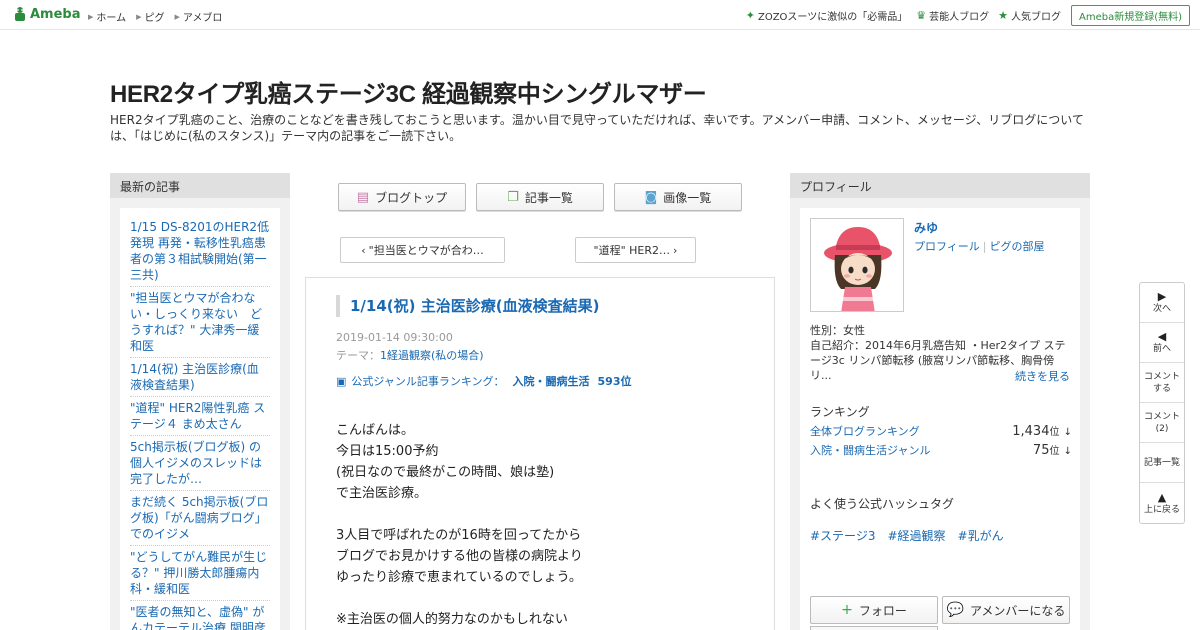 The height and width of the screenshot is (630, 1200). What do you see at coordinates (20, 14) in the screenshot?
I see `ameba-logo-icon` at bounding box center [20, 14].